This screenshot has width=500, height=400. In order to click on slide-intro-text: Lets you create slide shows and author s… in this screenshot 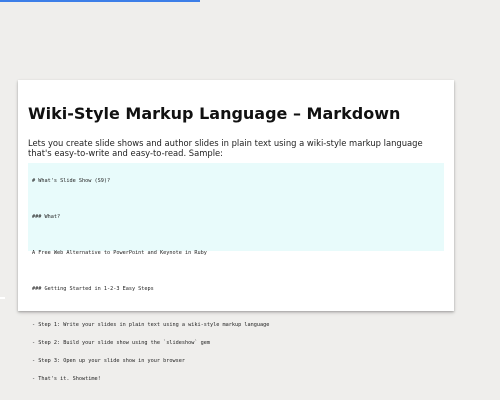, I will do `click(225, 148)`.